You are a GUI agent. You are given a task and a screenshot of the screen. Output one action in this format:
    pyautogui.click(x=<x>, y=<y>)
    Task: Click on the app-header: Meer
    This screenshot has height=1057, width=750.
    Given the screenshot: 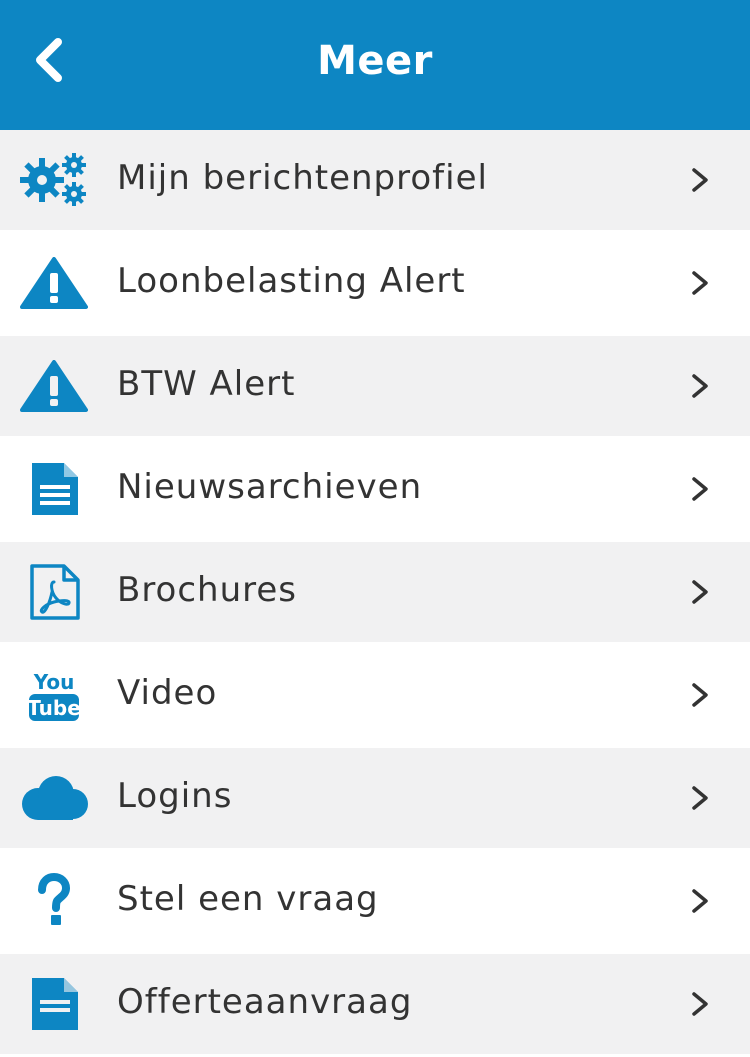 What is the action you would take?
    pyautogui.click(x=375, y=65)
    